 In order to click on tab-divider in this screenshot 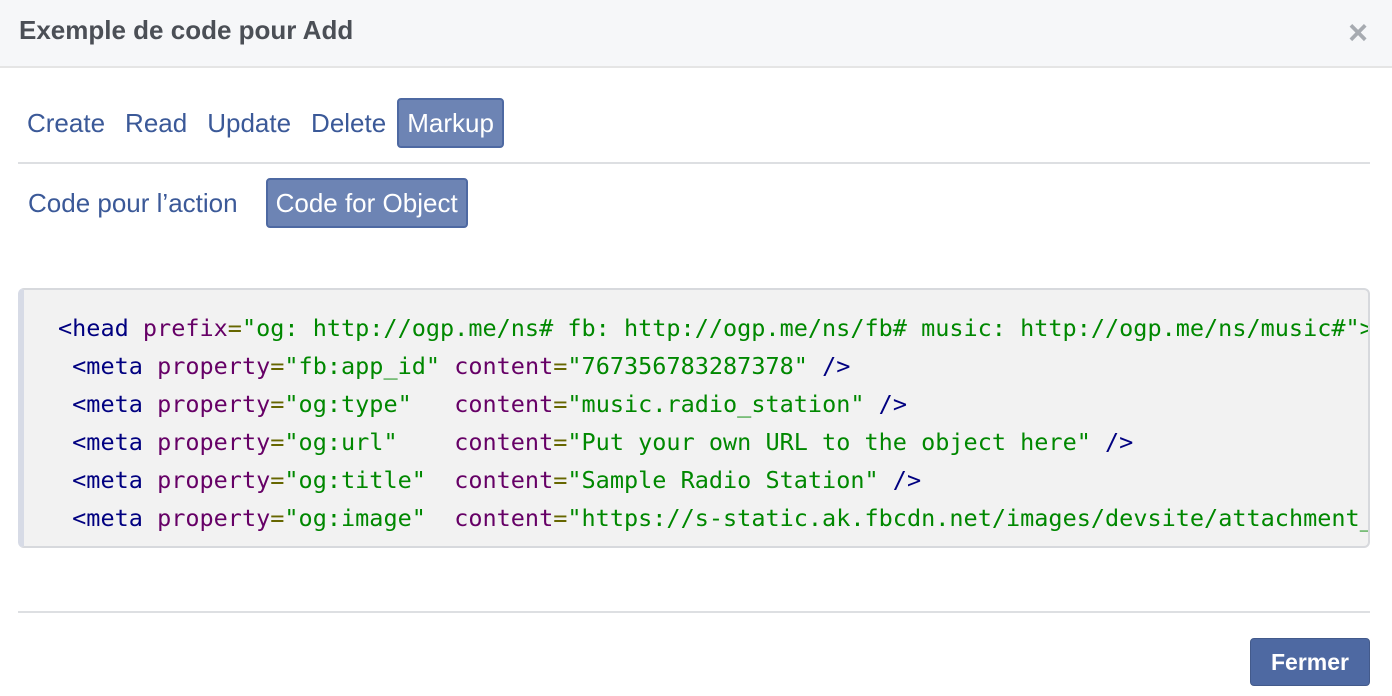, I will do `click(694, 163)`.